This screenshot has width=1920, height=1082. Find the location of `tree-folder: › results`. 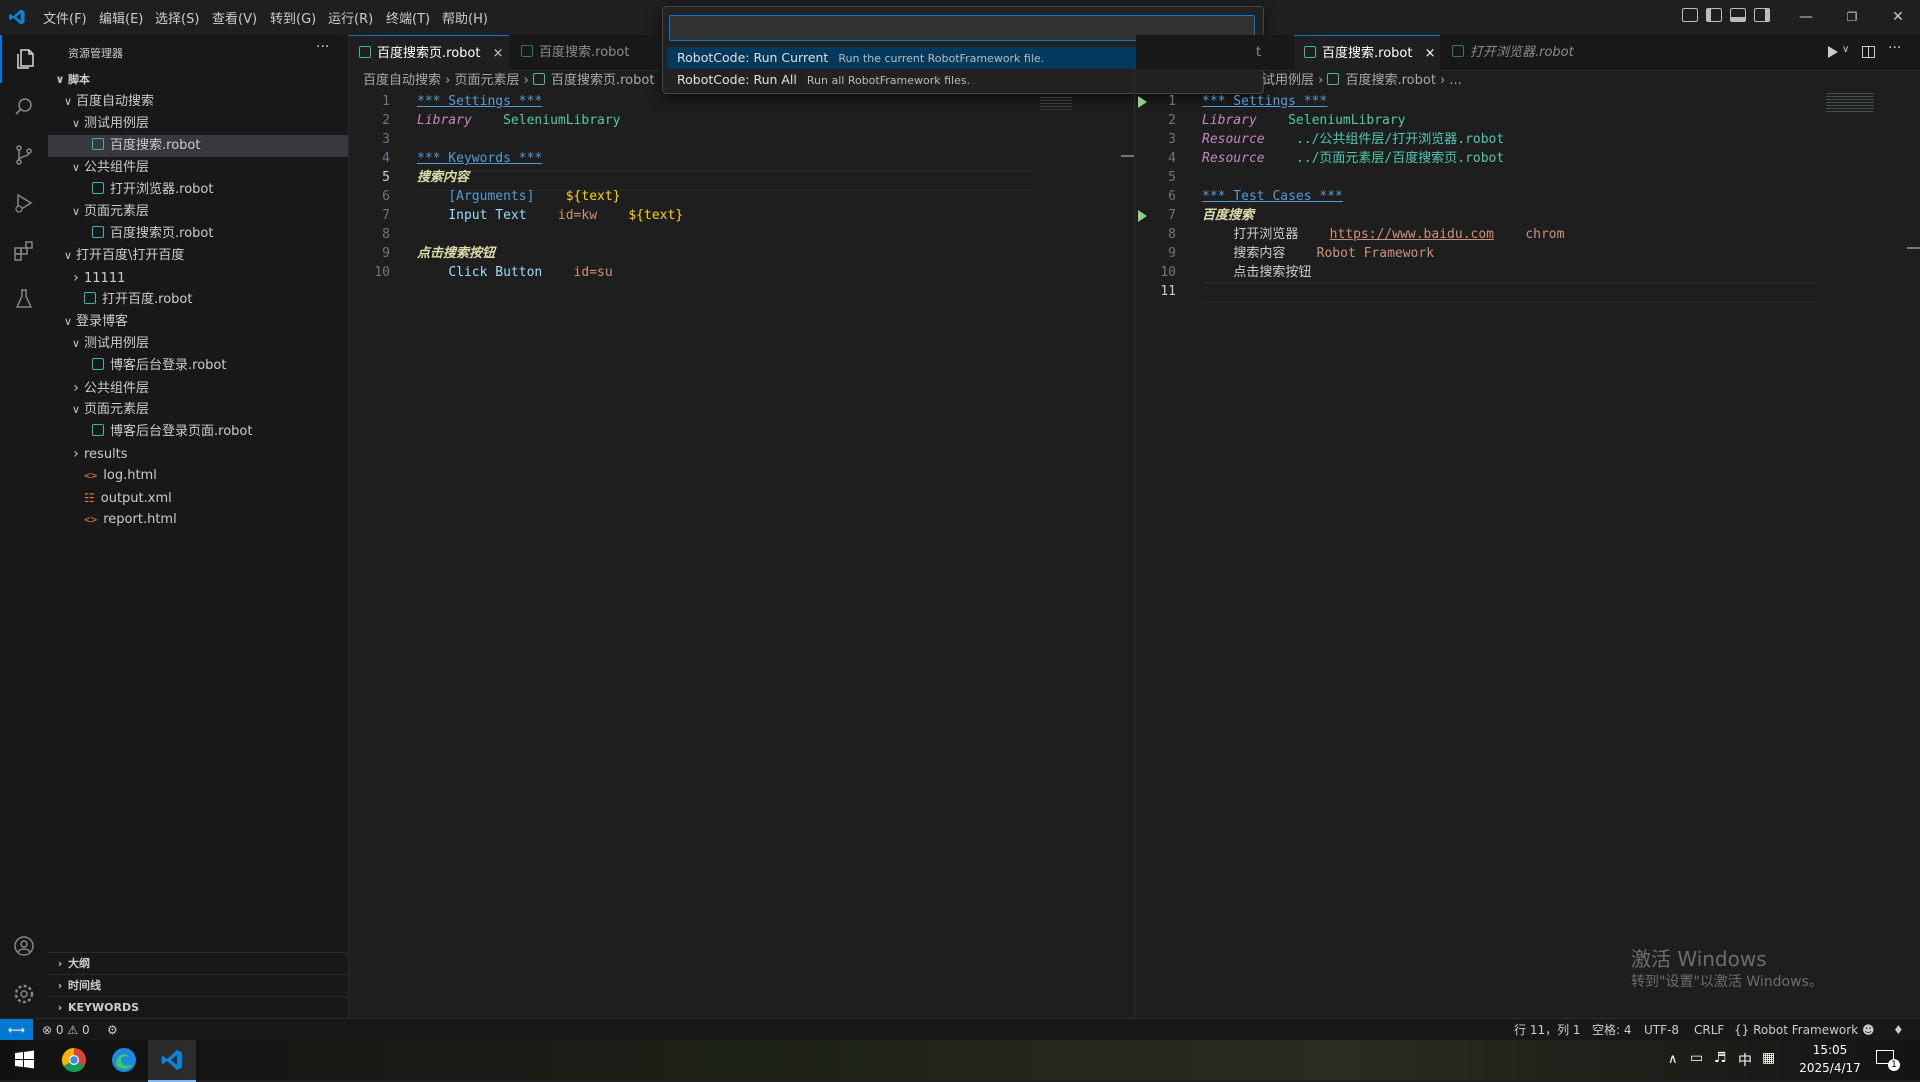

tree-folder: › results is located at coordinates (198, 454).